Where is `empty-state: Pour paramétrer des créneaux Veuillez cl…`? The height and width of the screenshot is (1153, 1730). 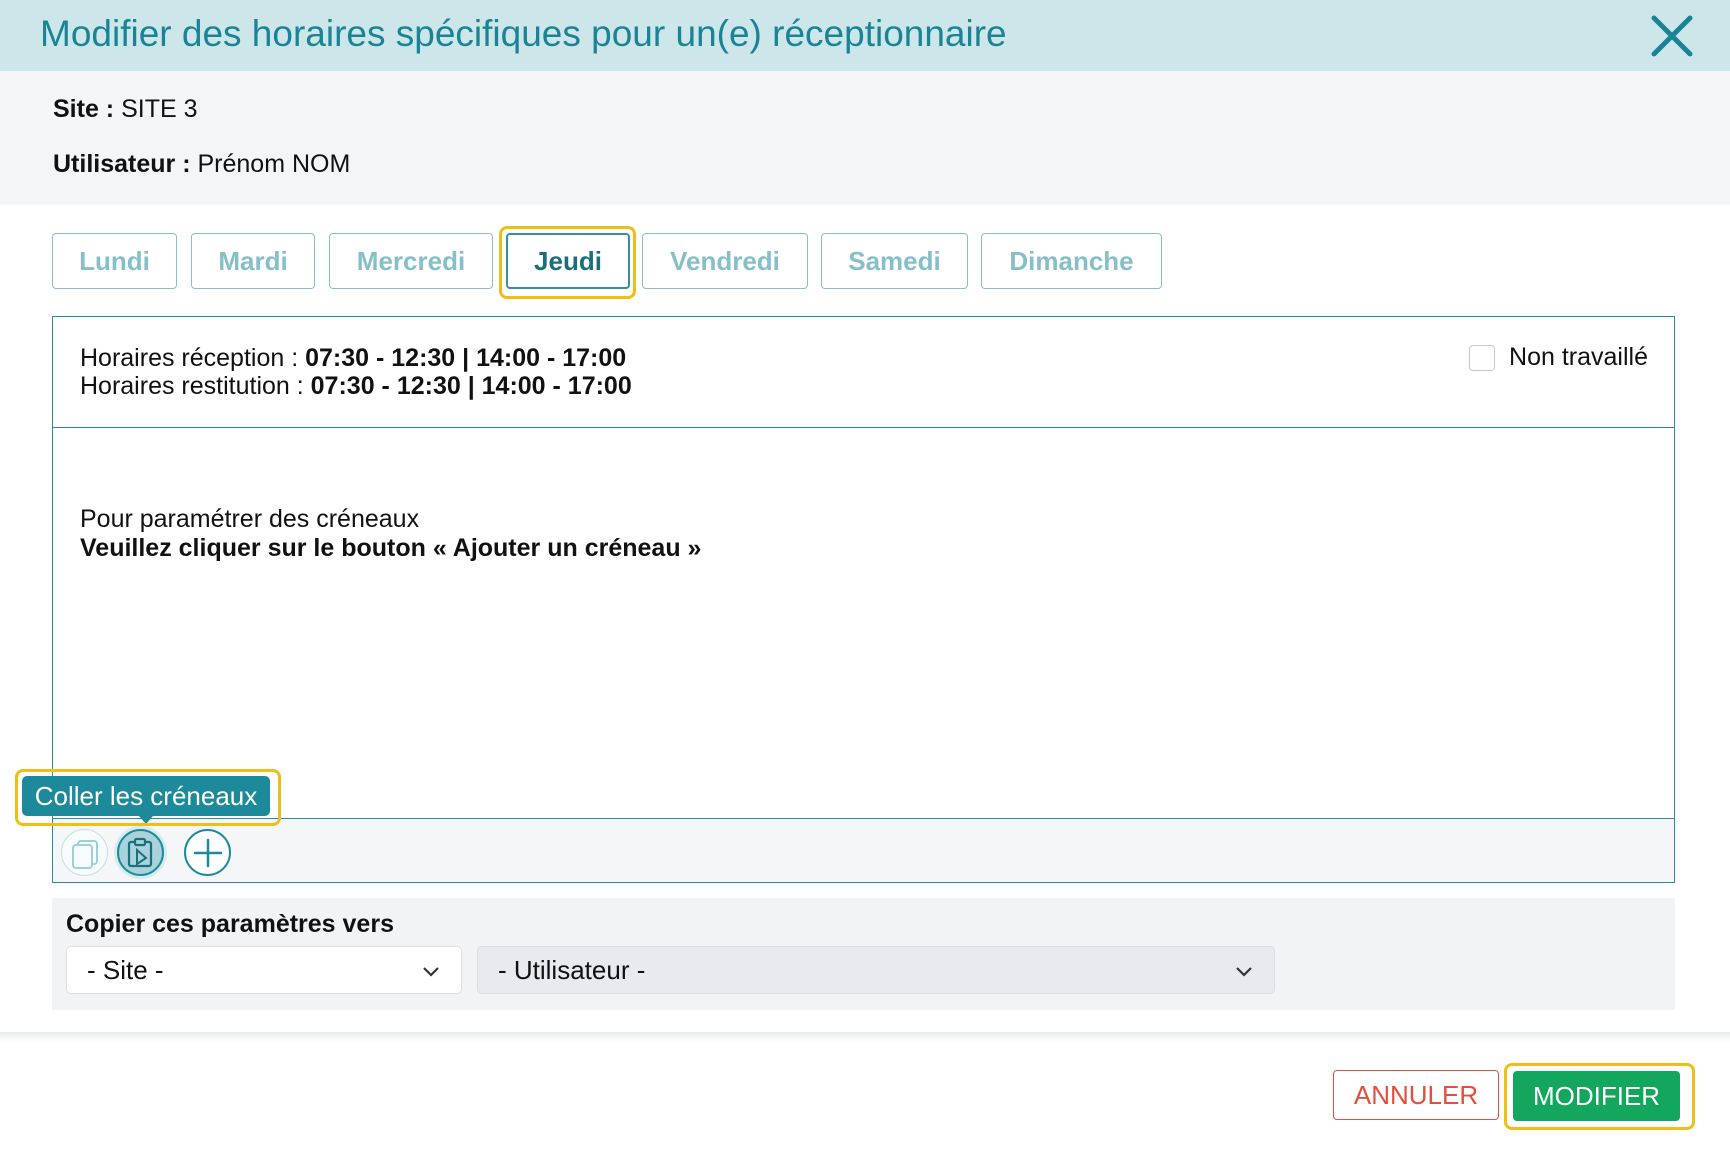
empty-state: Pour paramétrer des créneaux Veuillez cl… is located at coordinates (390, 534).